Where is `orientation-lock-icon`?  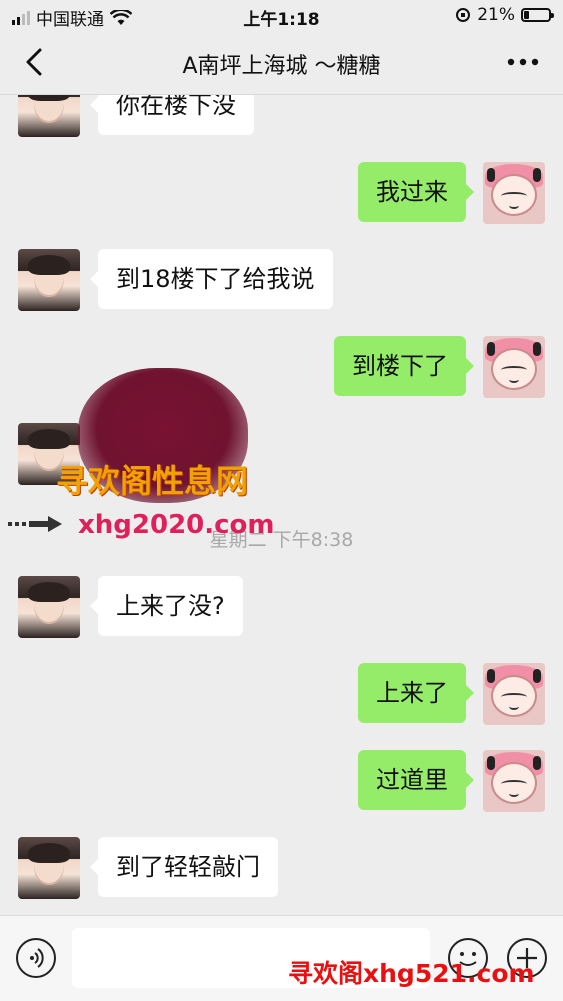 orientation-lock-icon is located at coordinates (463, 15).